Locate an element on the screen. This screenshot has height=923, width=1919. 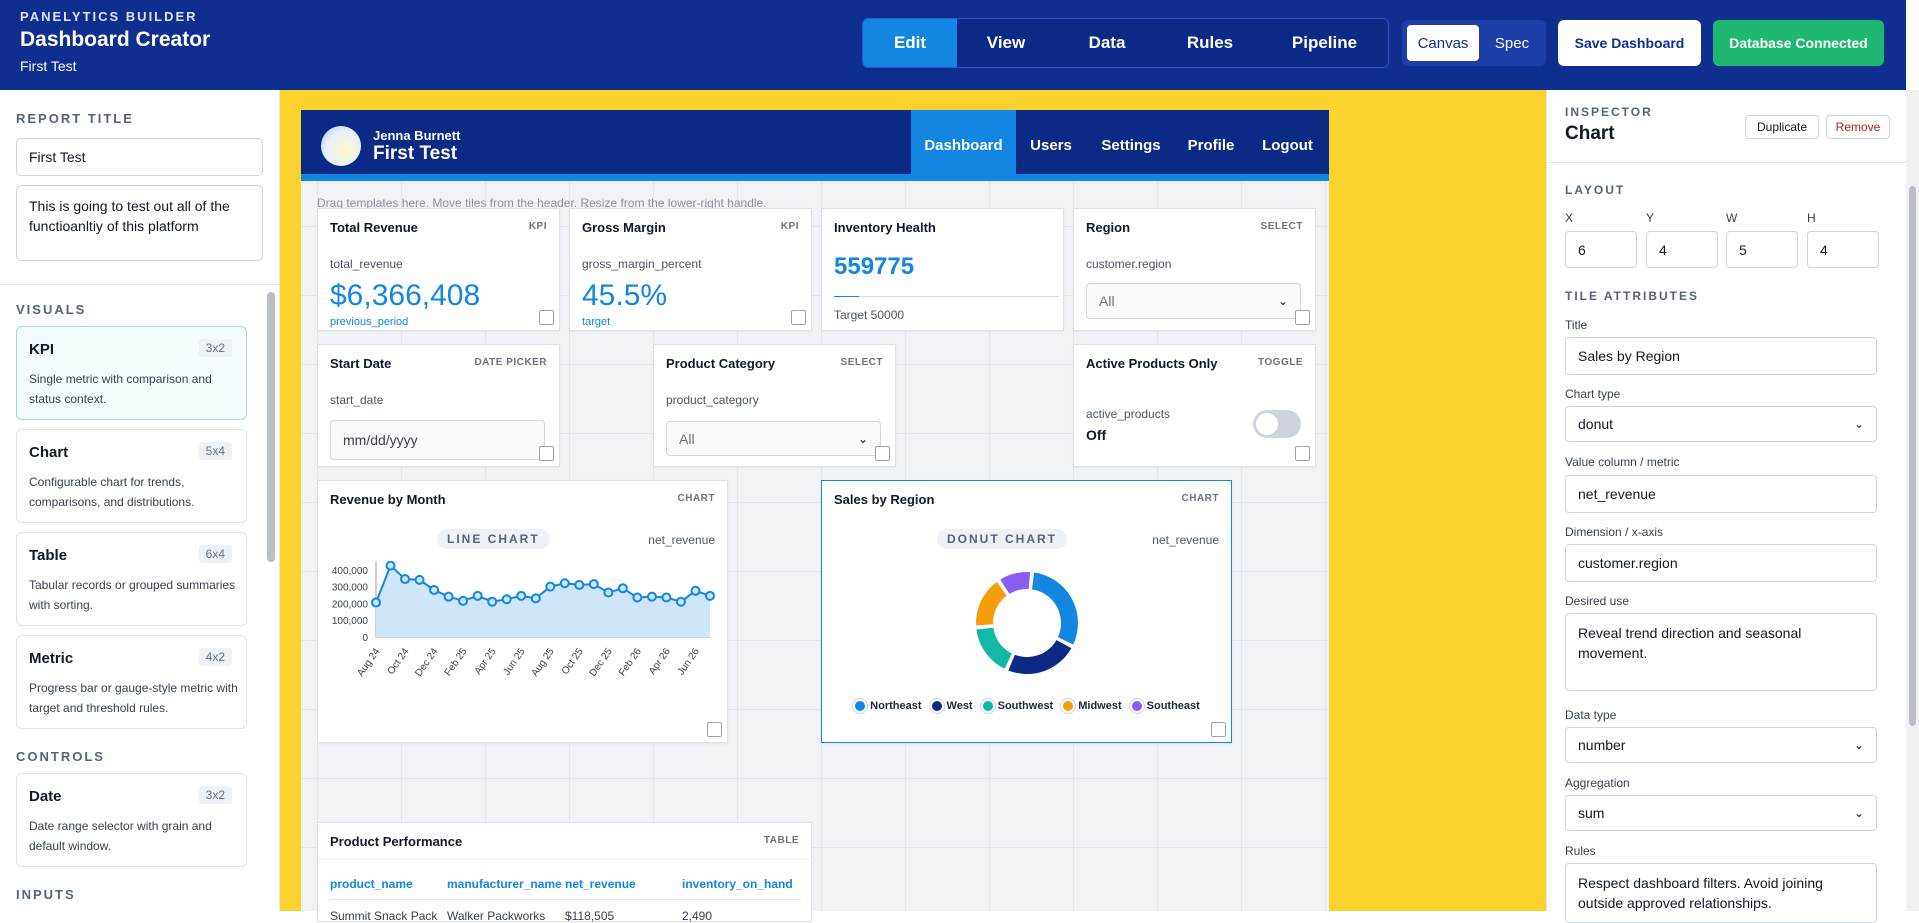
legend-swatch is located at coordinates (1068, 706).